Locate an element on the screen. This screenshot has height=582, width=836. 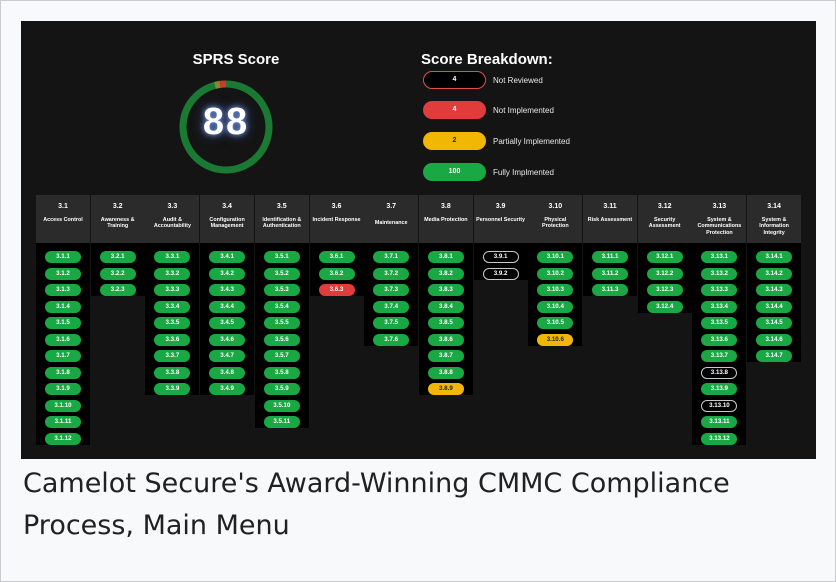
control-3-1-10-button: 3.1.10 is located at coordinates (63, 405).